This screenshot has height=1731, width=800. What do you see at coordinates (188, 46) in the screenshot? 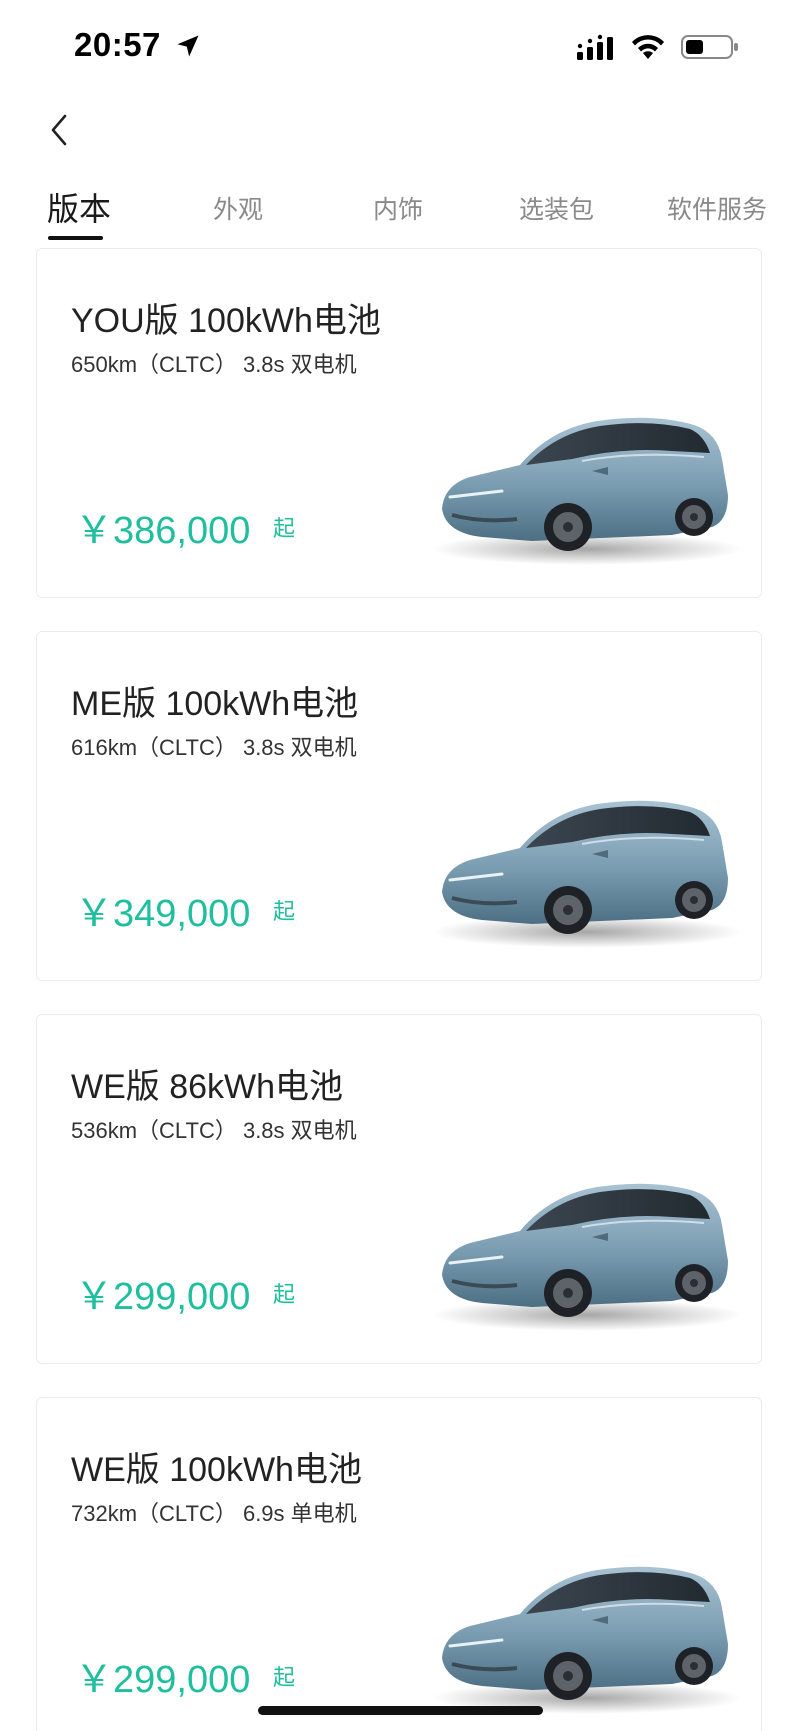
I see `location-arrow-icon` at bounding box center [188, 46].